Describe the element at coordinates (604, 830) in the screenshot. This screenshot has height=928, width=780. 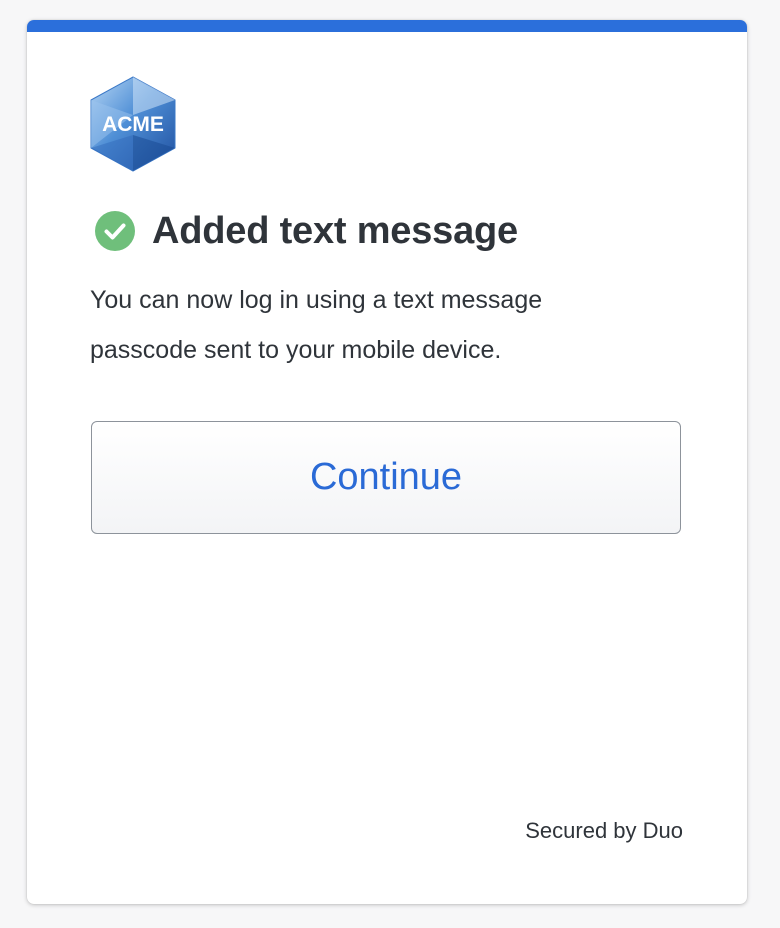
I see `secured-by-duo: Secured by Duo` at that location.